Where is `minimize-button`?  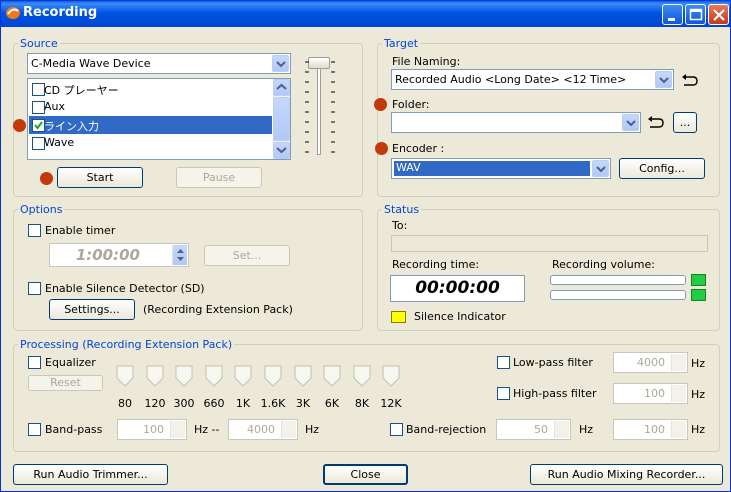
minimize-button is located at coordinates (672, 14).